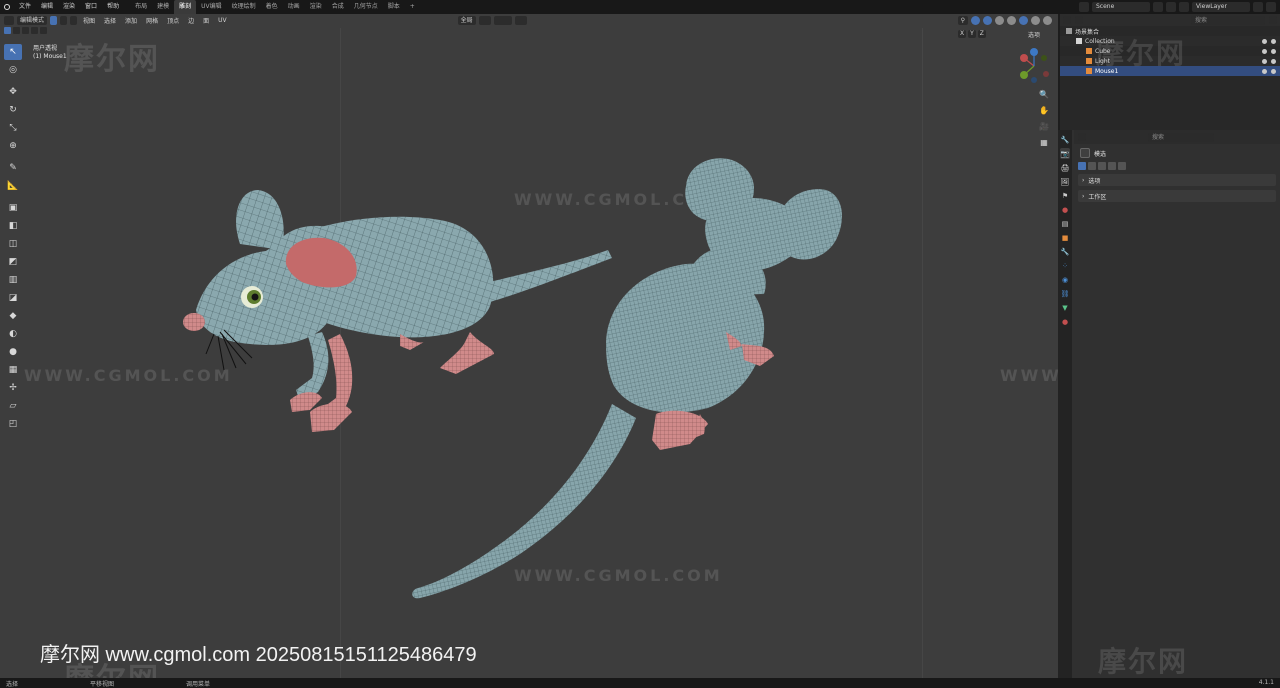 The image size is (1280, 688). What do you see at coordinates (294, 7) in the screenshot?
I see `tab-animation: 动画` at bounding box center [294, 7].